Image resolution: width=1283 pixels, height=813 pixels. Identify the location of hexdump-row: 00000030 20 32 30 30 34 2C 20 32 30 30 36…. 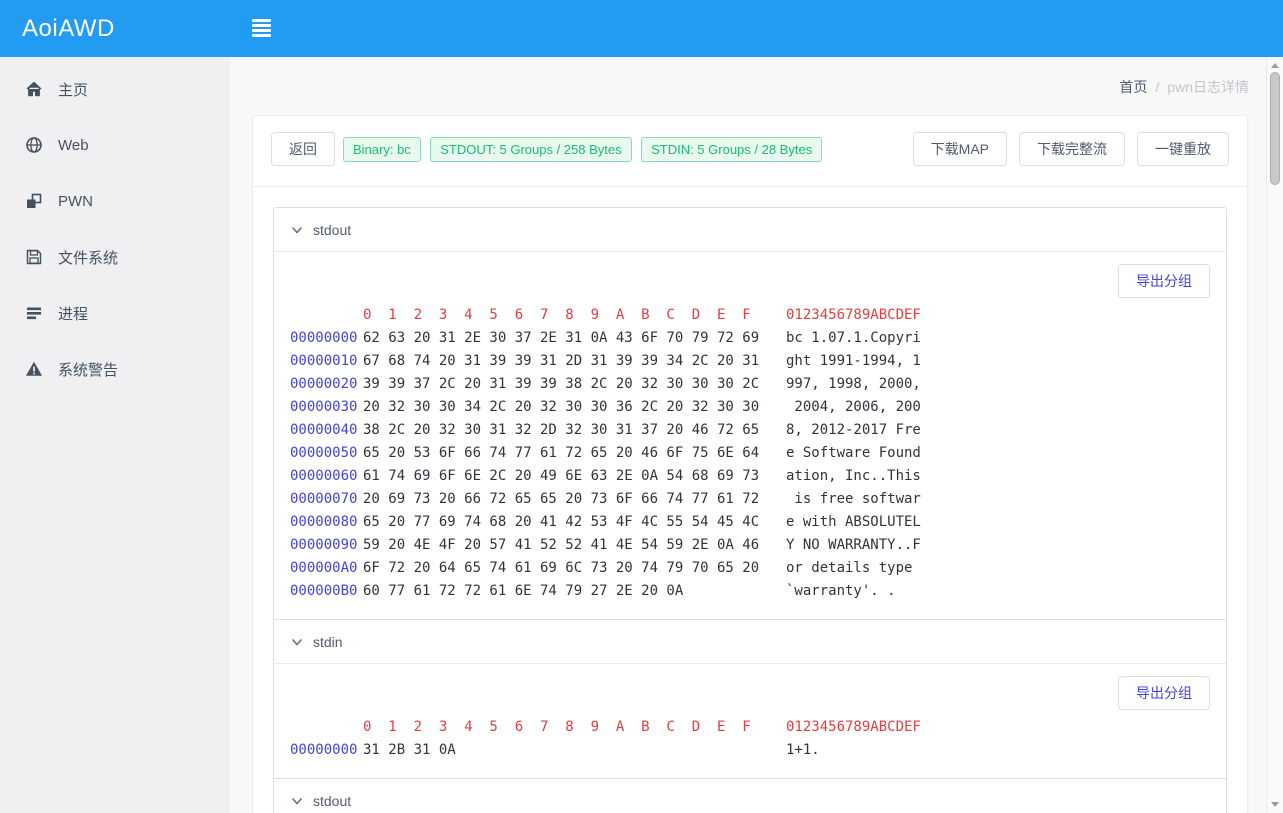
(750, 407).